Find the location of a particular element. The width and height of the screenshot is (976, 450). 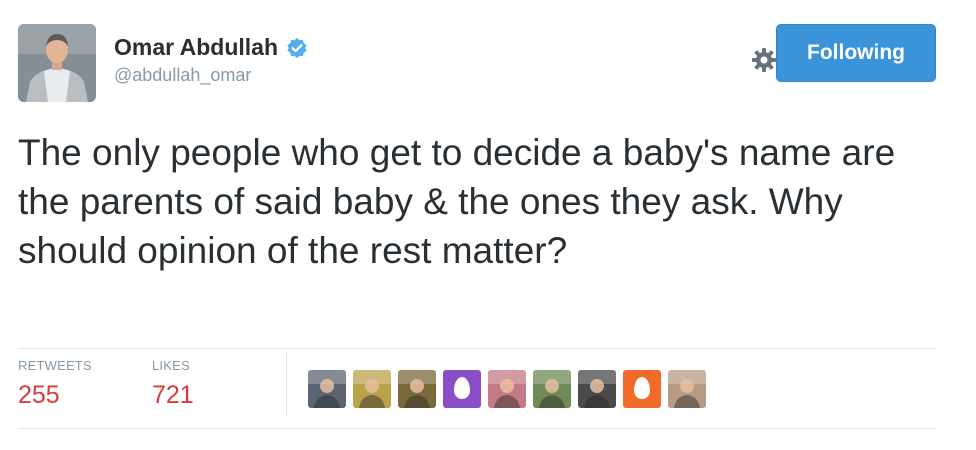

author-display-name-row: Omar Abdullah is located at coordinates (211, 47).